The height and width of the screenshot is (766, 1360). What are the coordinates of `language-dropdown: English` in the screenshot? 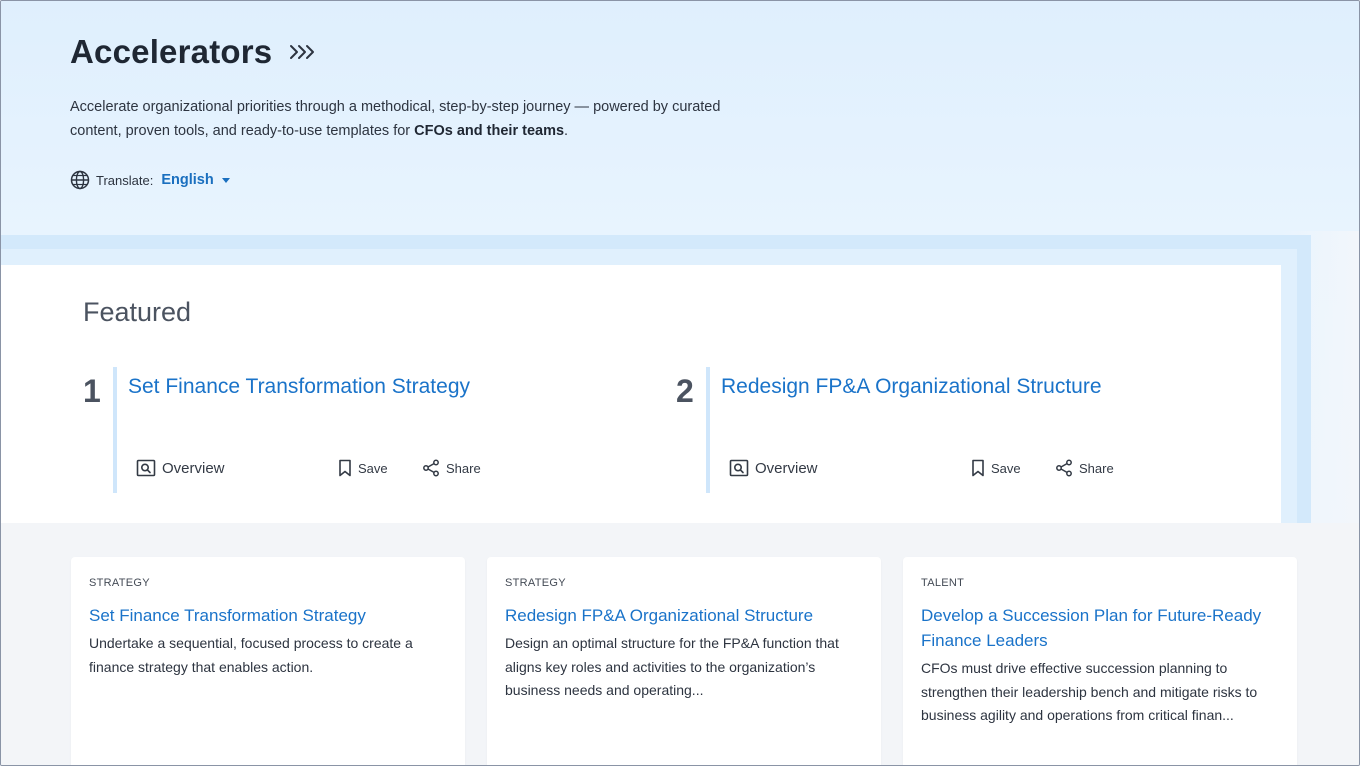 It's located at (195, 180).